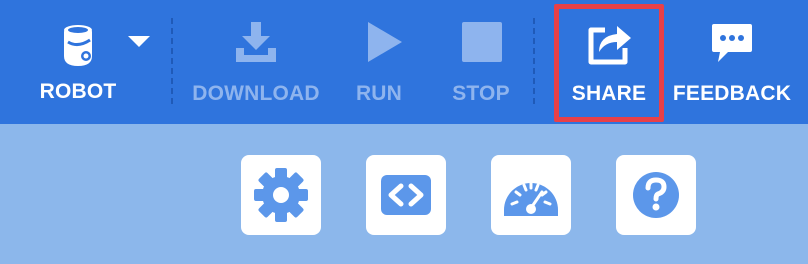 Image resolution: width=808 pixels, height=264 pixels. I want to click on help-button, so click(656, 195).